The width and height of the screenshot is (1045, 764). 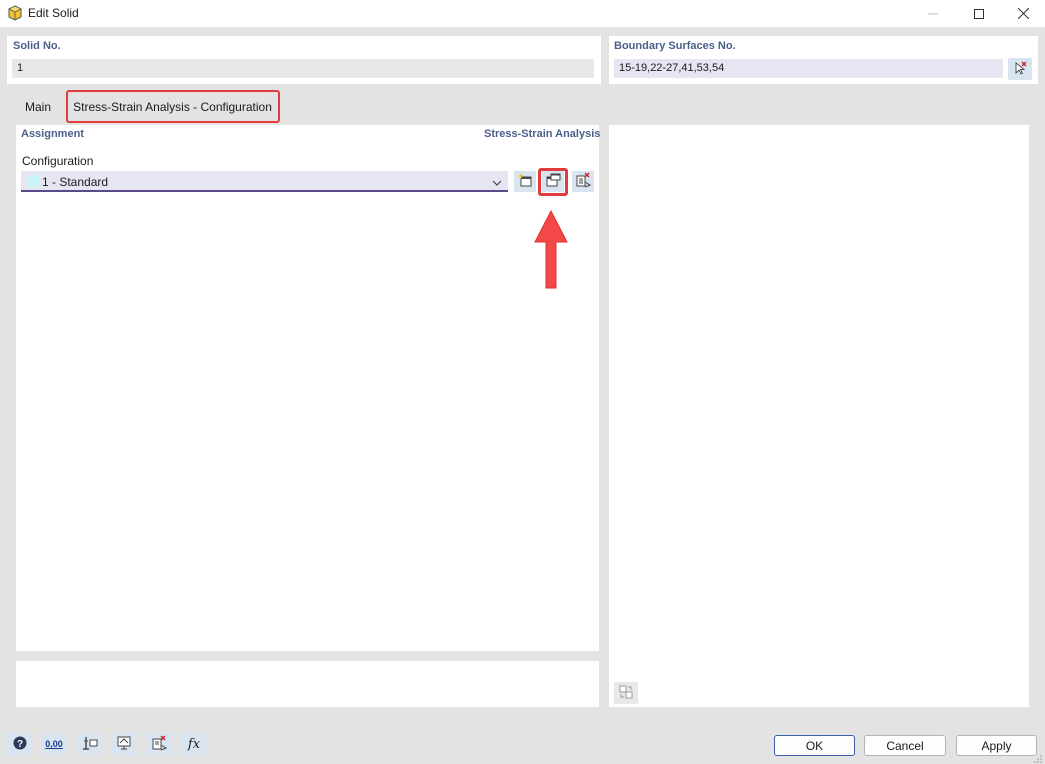 I want to click on solid-number-field: 1, so click(x=303, y=68).